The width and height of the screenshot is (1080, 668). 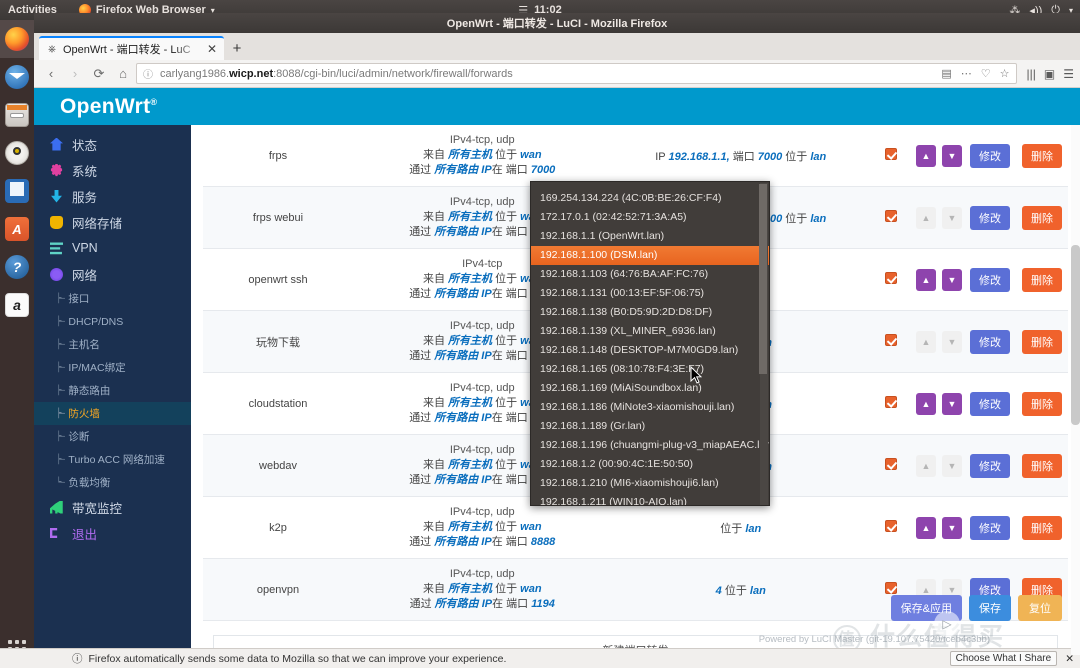 What do you see at coordinates (112, 222) in the screenshot?
I see `sidebar-item-storage: 网络存储` at bounding box center [112, 222].